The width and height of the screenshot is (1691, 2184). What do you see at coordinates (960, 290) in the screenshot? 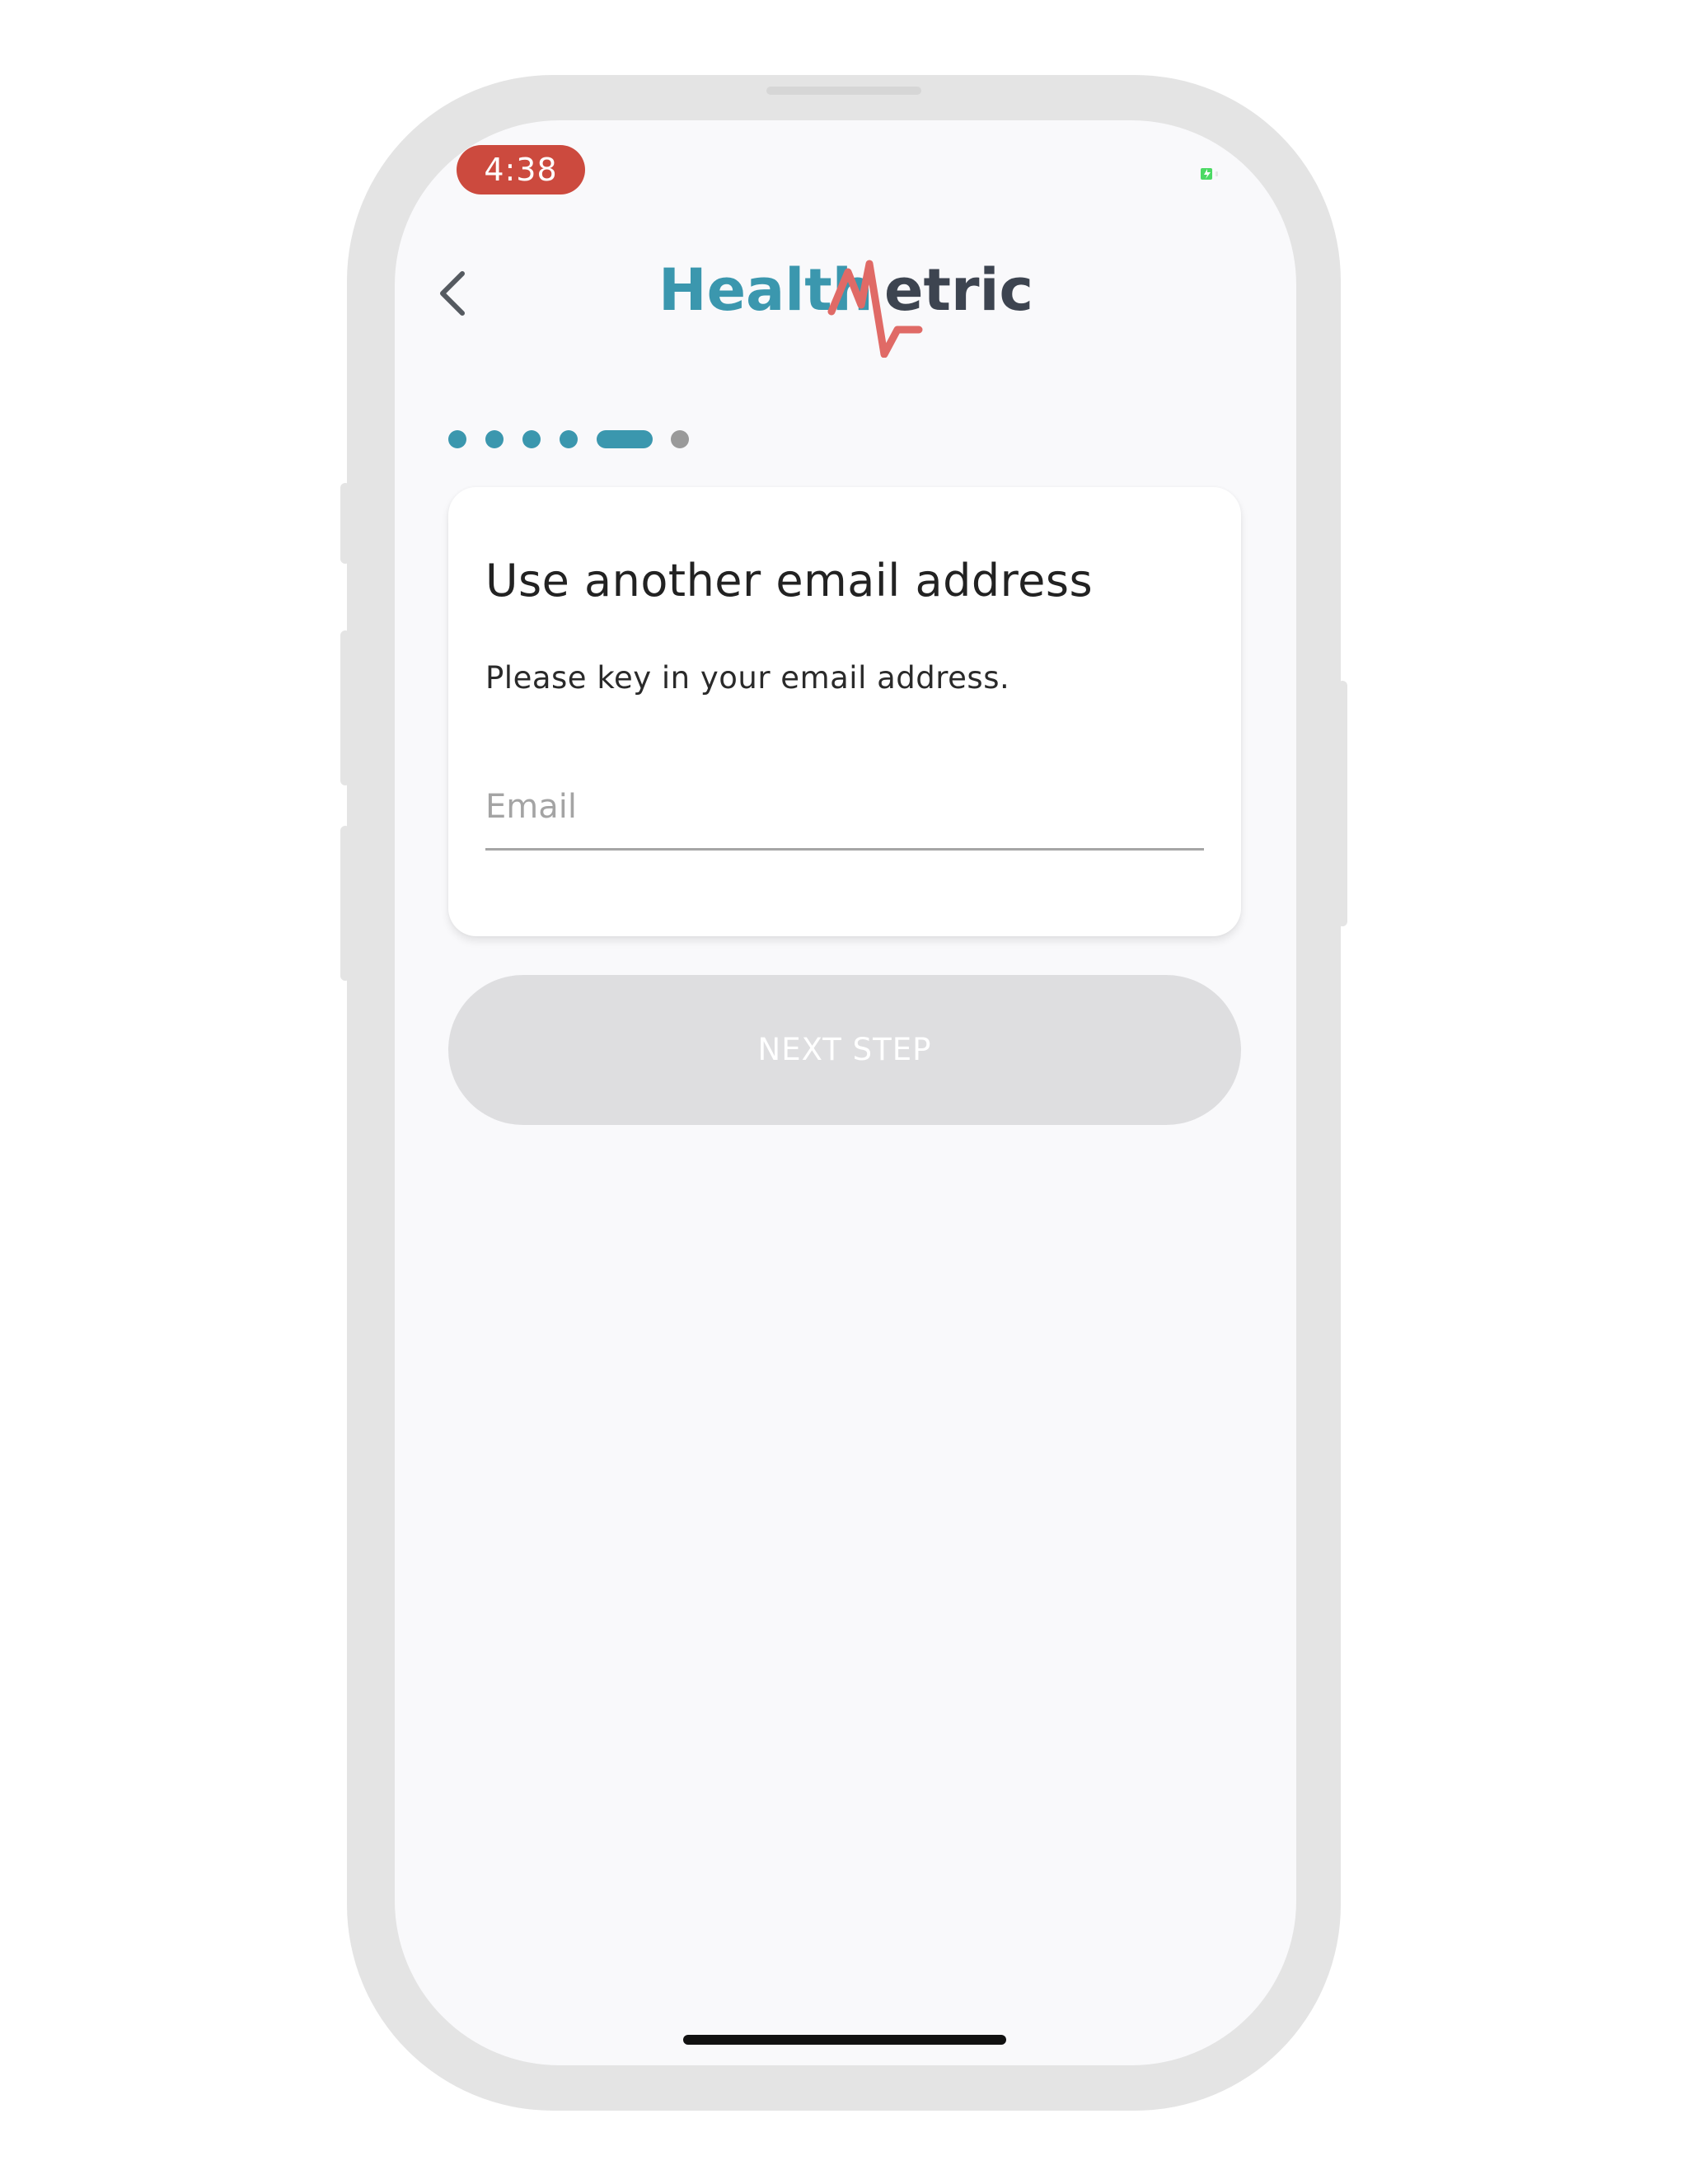
I see `logo-text-etrics: etrics` at bounding box center [960, 290].